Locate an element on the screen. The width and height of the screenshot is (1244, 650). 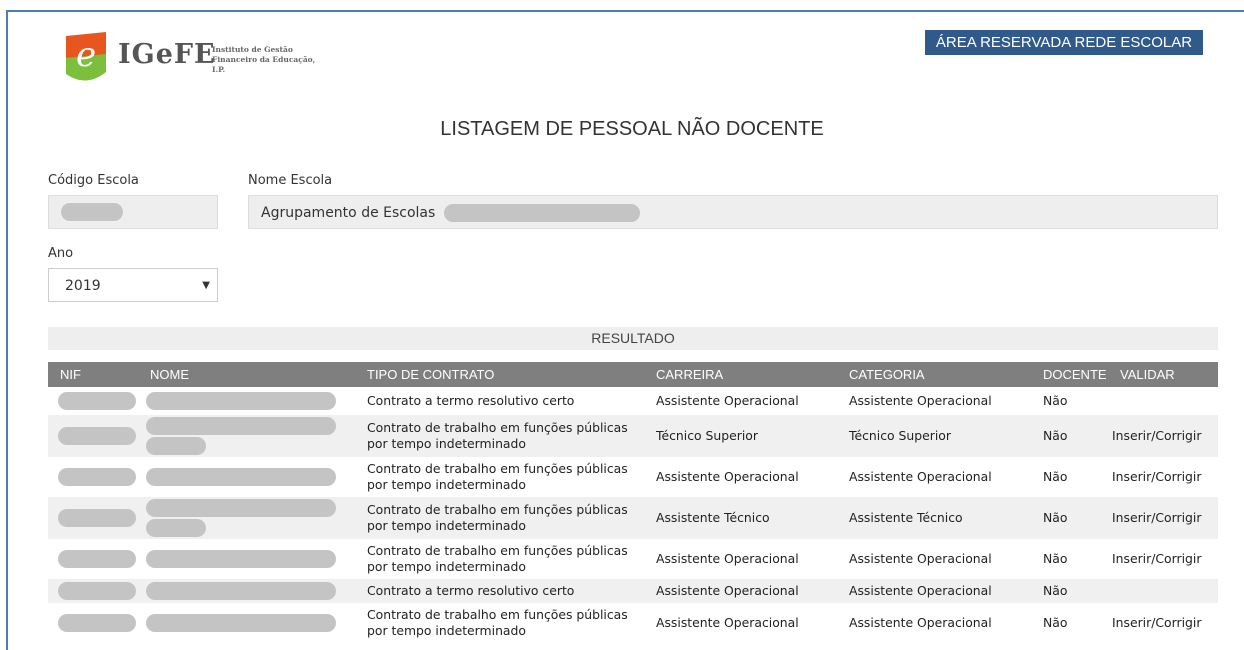
nome-escola-label: Nome Escola is located at coordinates (290, 180).